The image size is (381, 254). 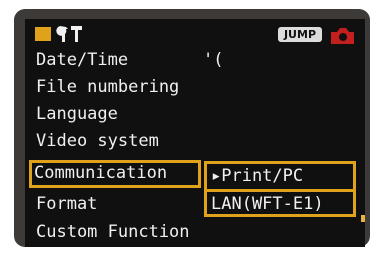 I want to click on tab-indicator, so click(x=43, y=34).